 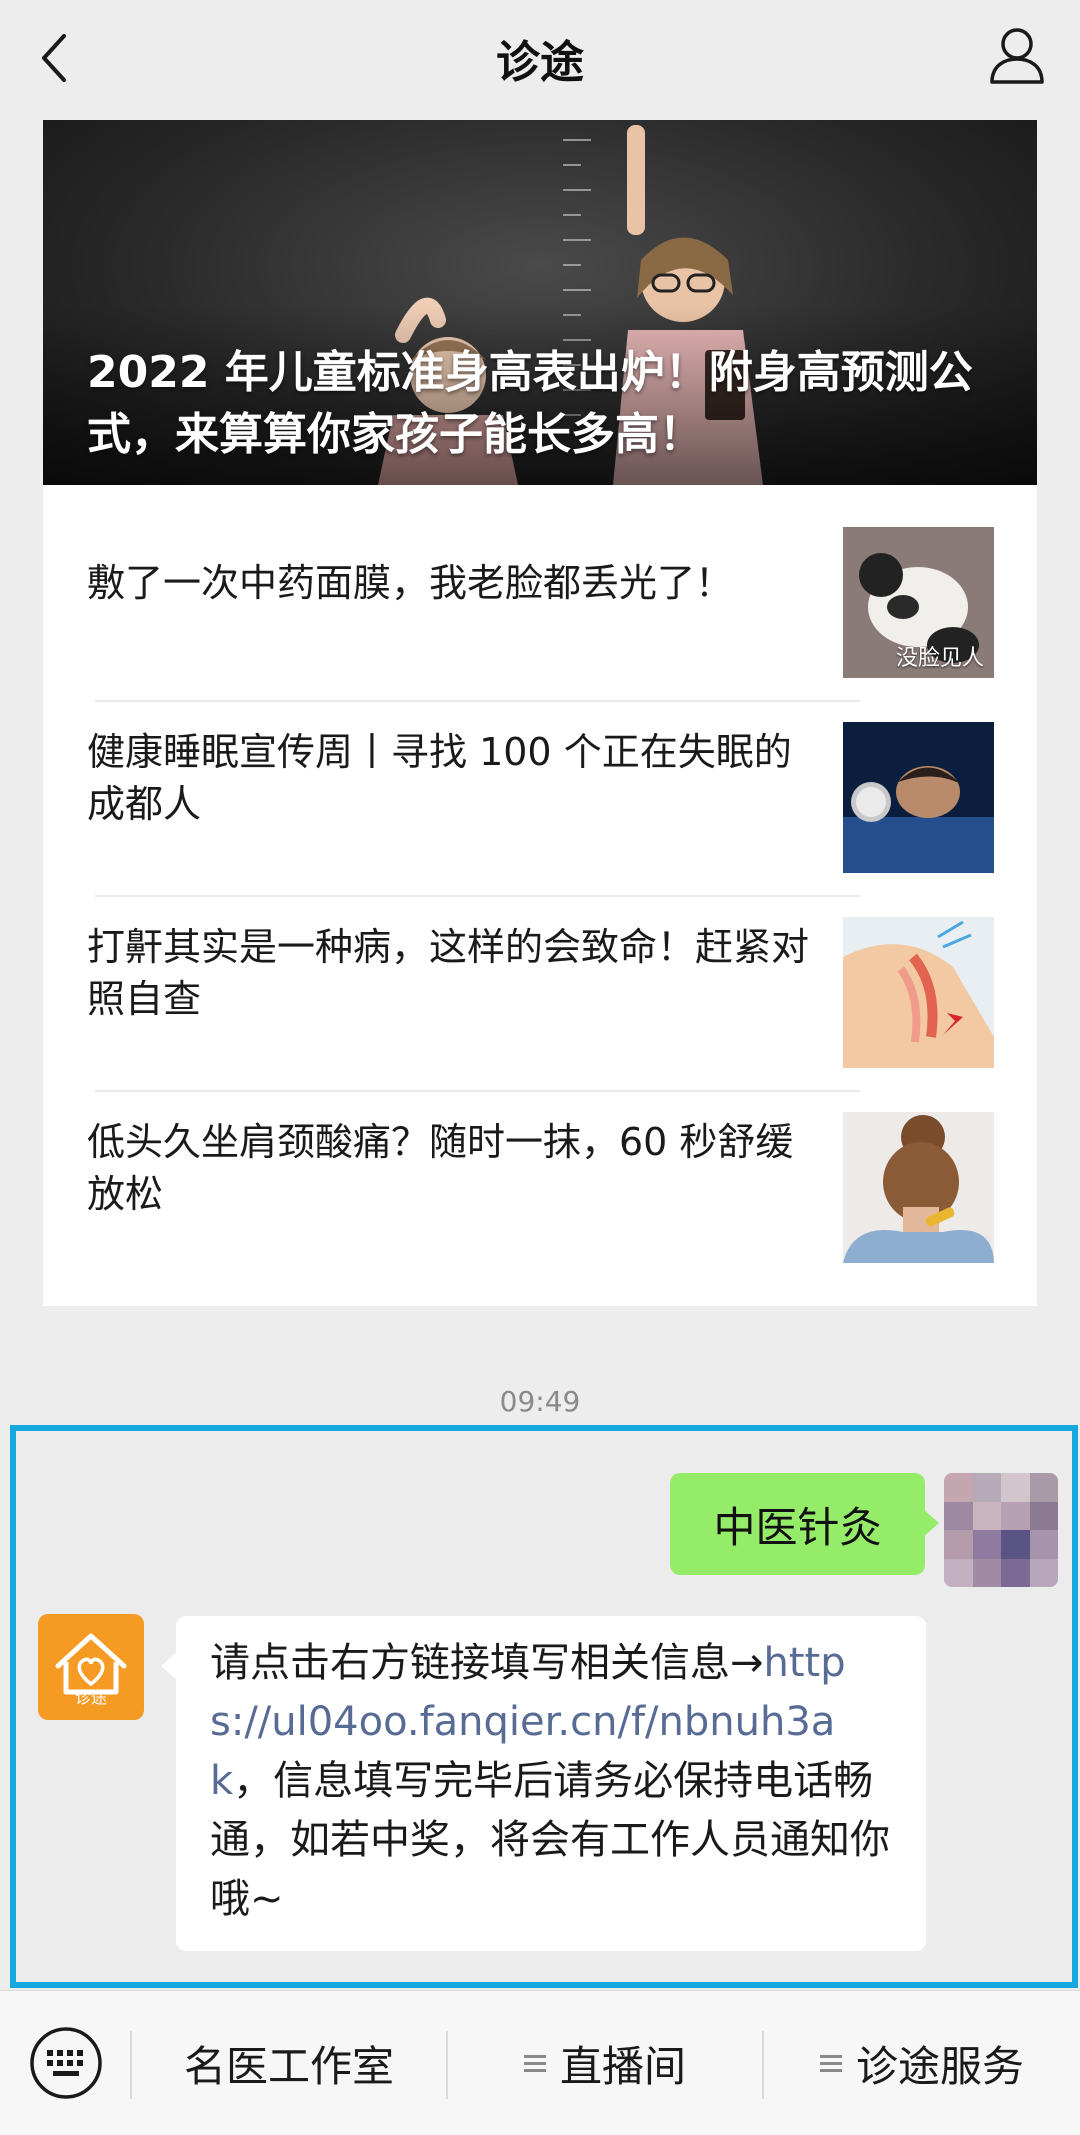 I want to click on article-title: 低头久坐肩颈酸痛？随时一抹，60 秒舒缓放松, so click(x=440, y=1167).